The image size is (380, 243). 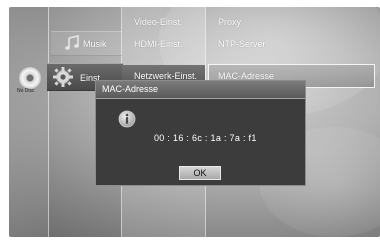 What do you see at coordinates (72, 42) in the screenshot?
I see `music-note-icon` at bounding box center [72, 42].